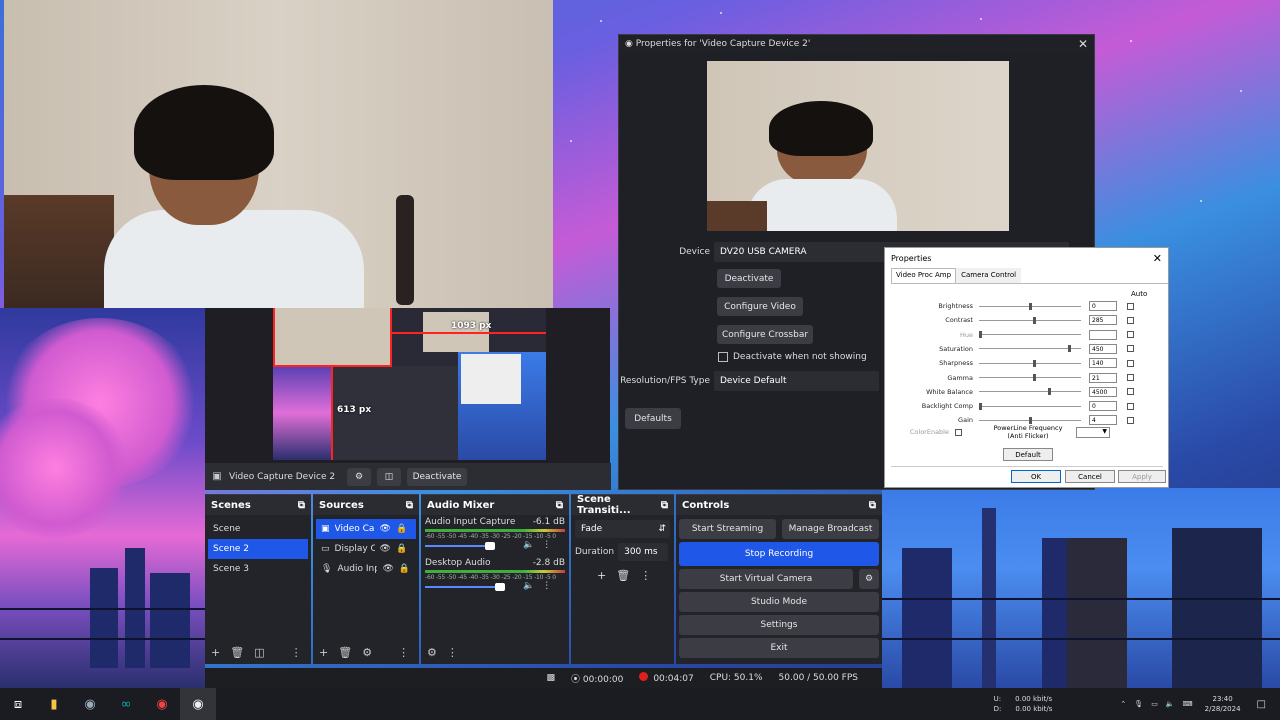  I want to click on filter-icon: ◫, so click(259, 652).